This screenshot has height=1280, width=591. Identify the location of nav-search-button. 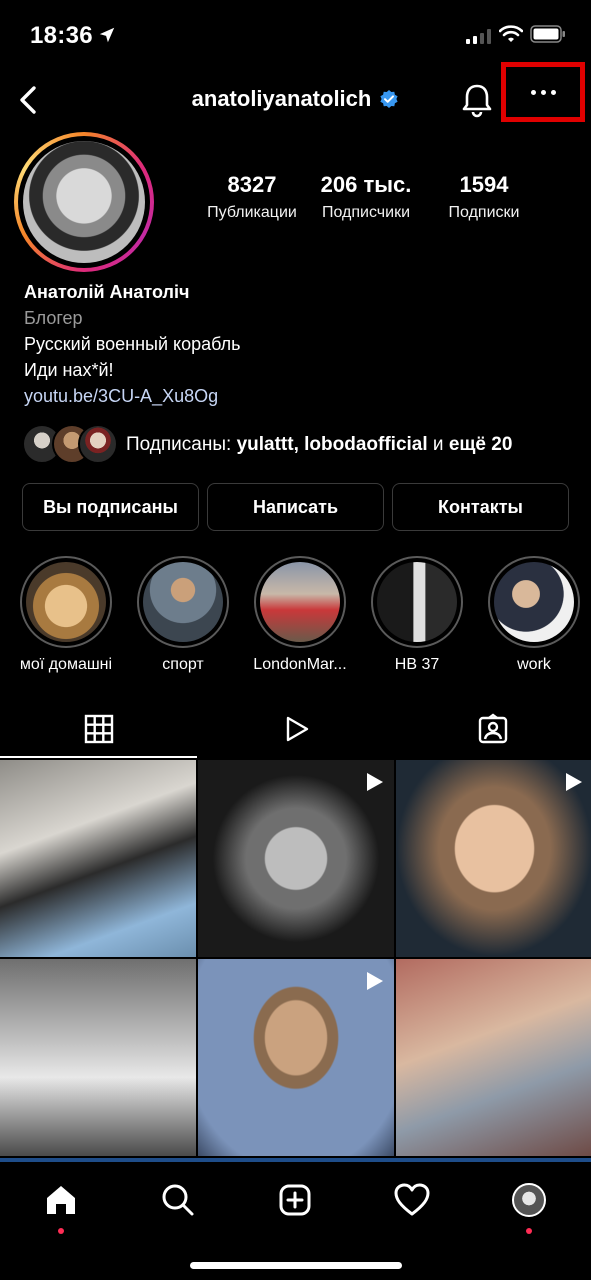
(178, 1200).